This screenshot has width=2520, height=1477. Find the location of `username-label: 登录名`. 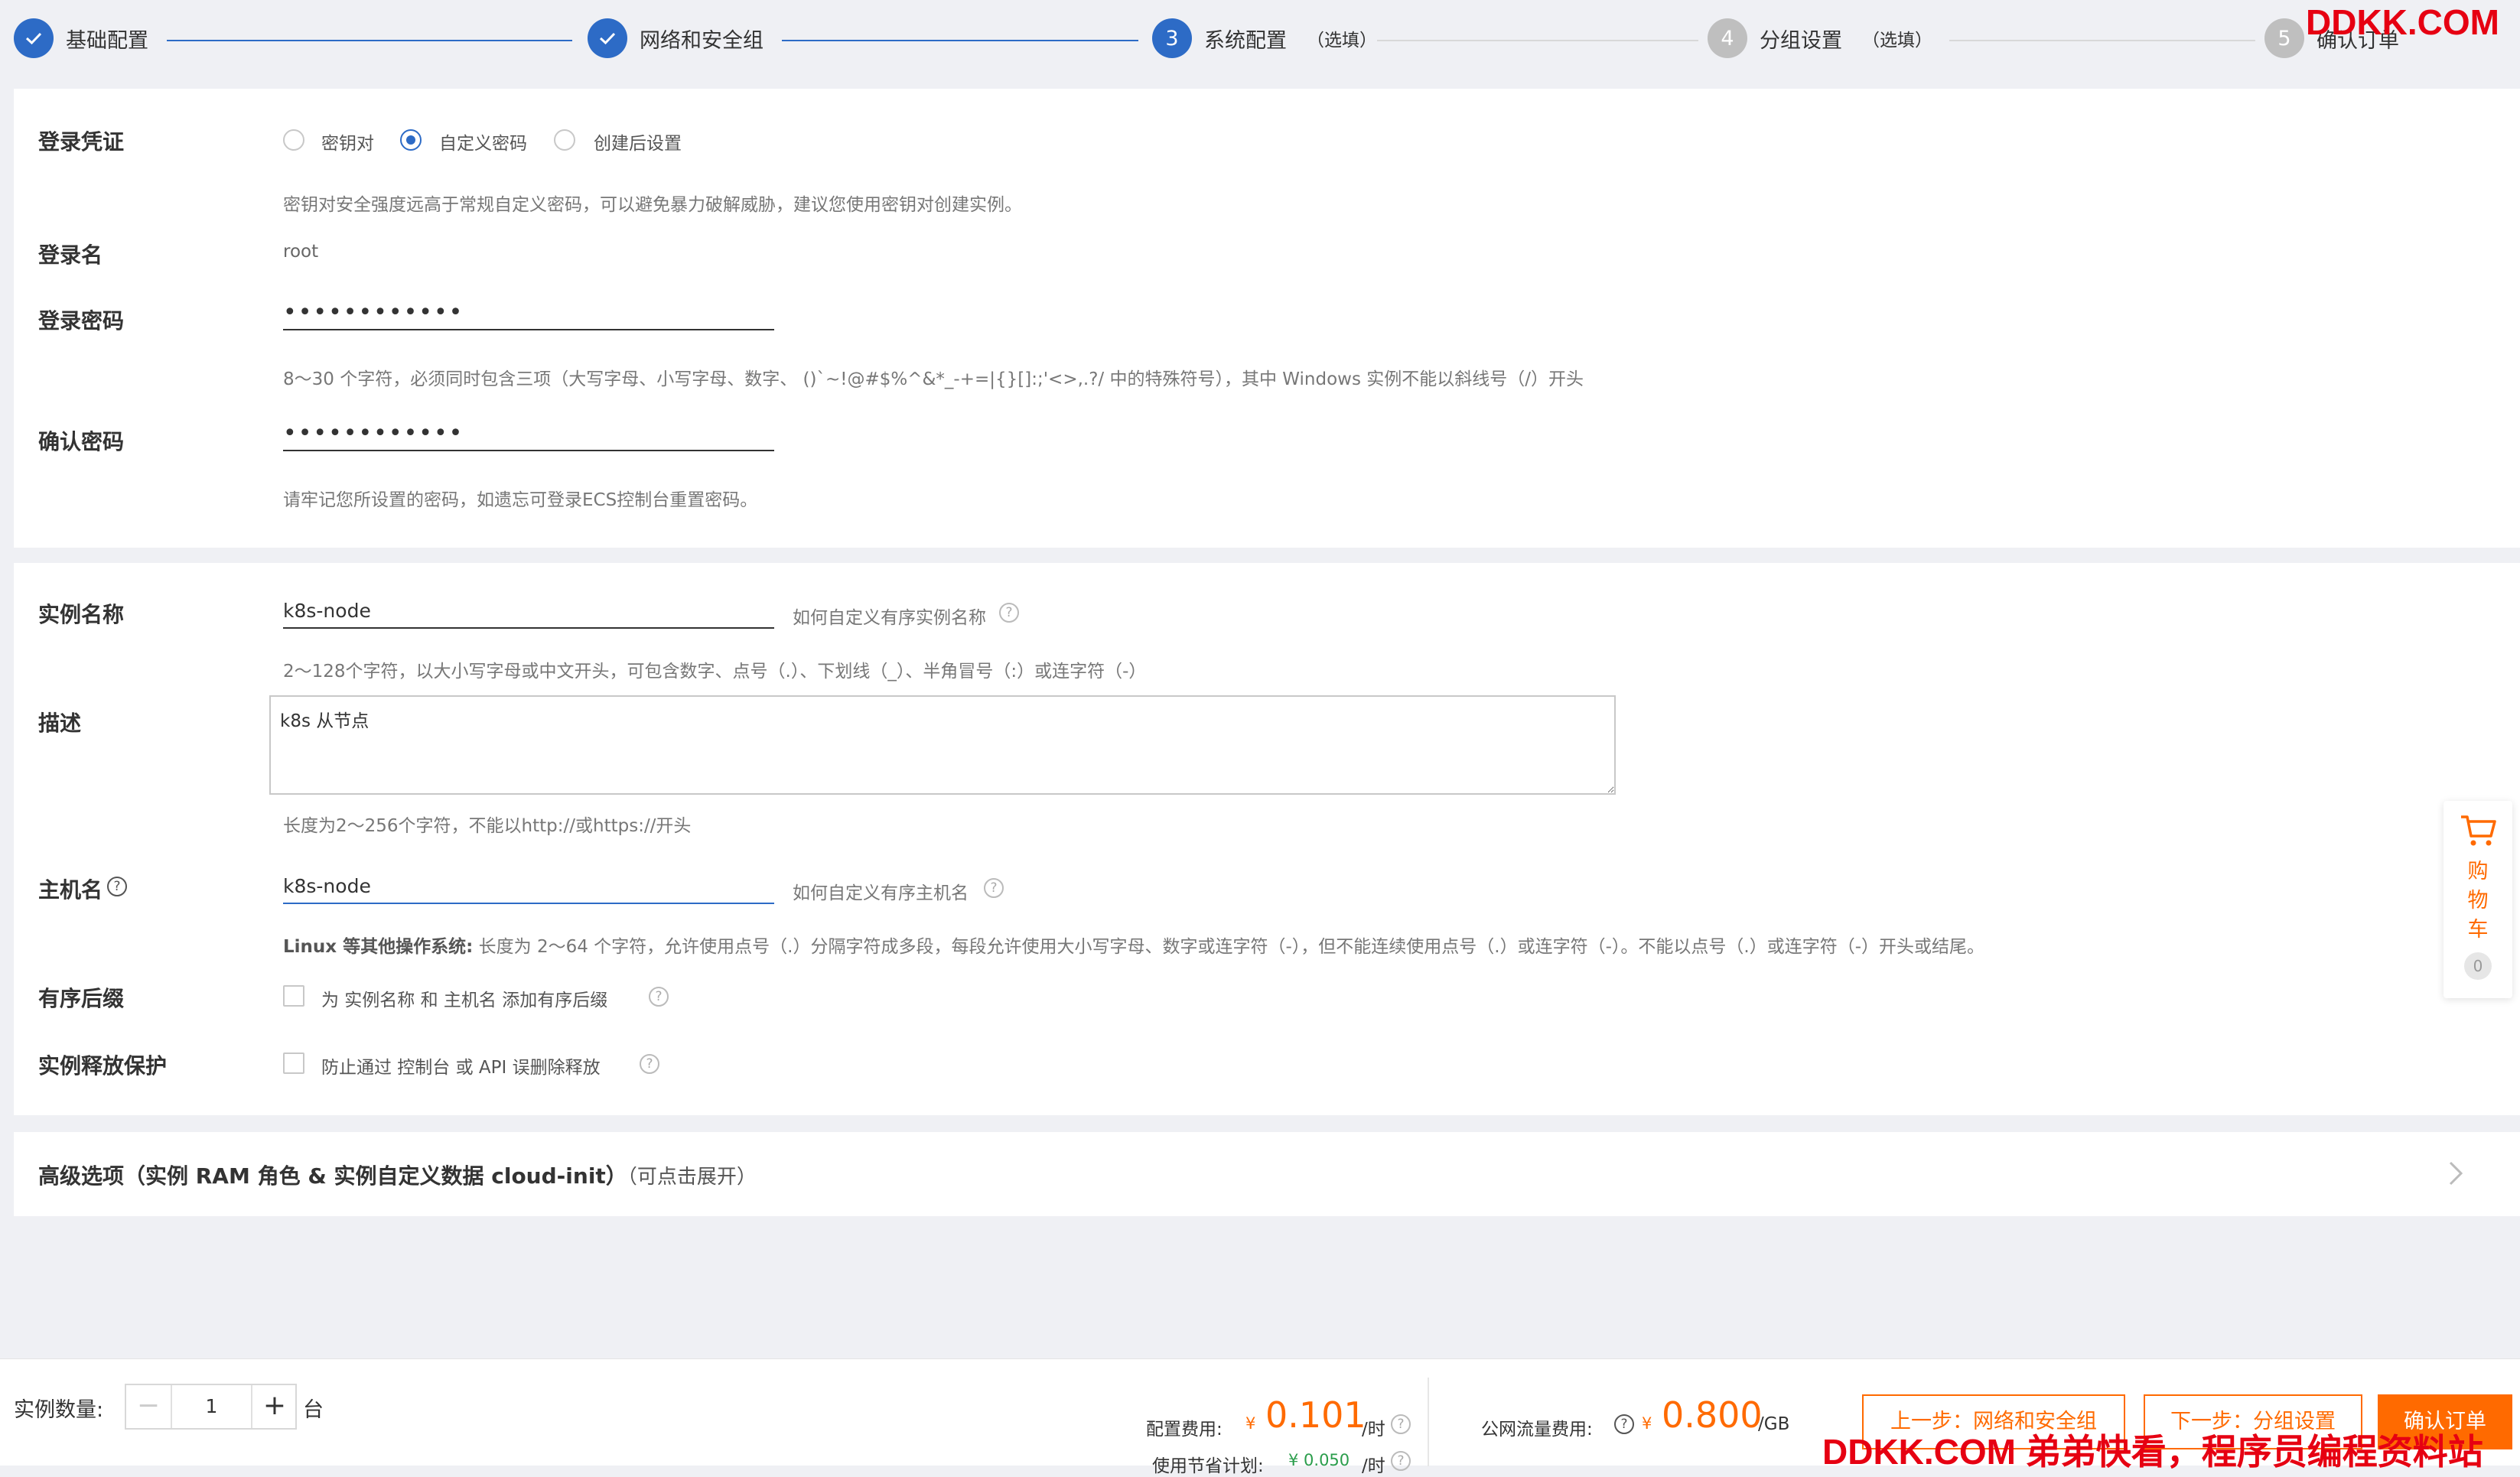

username-label: 登录名 is located at coordinates (70, 255).